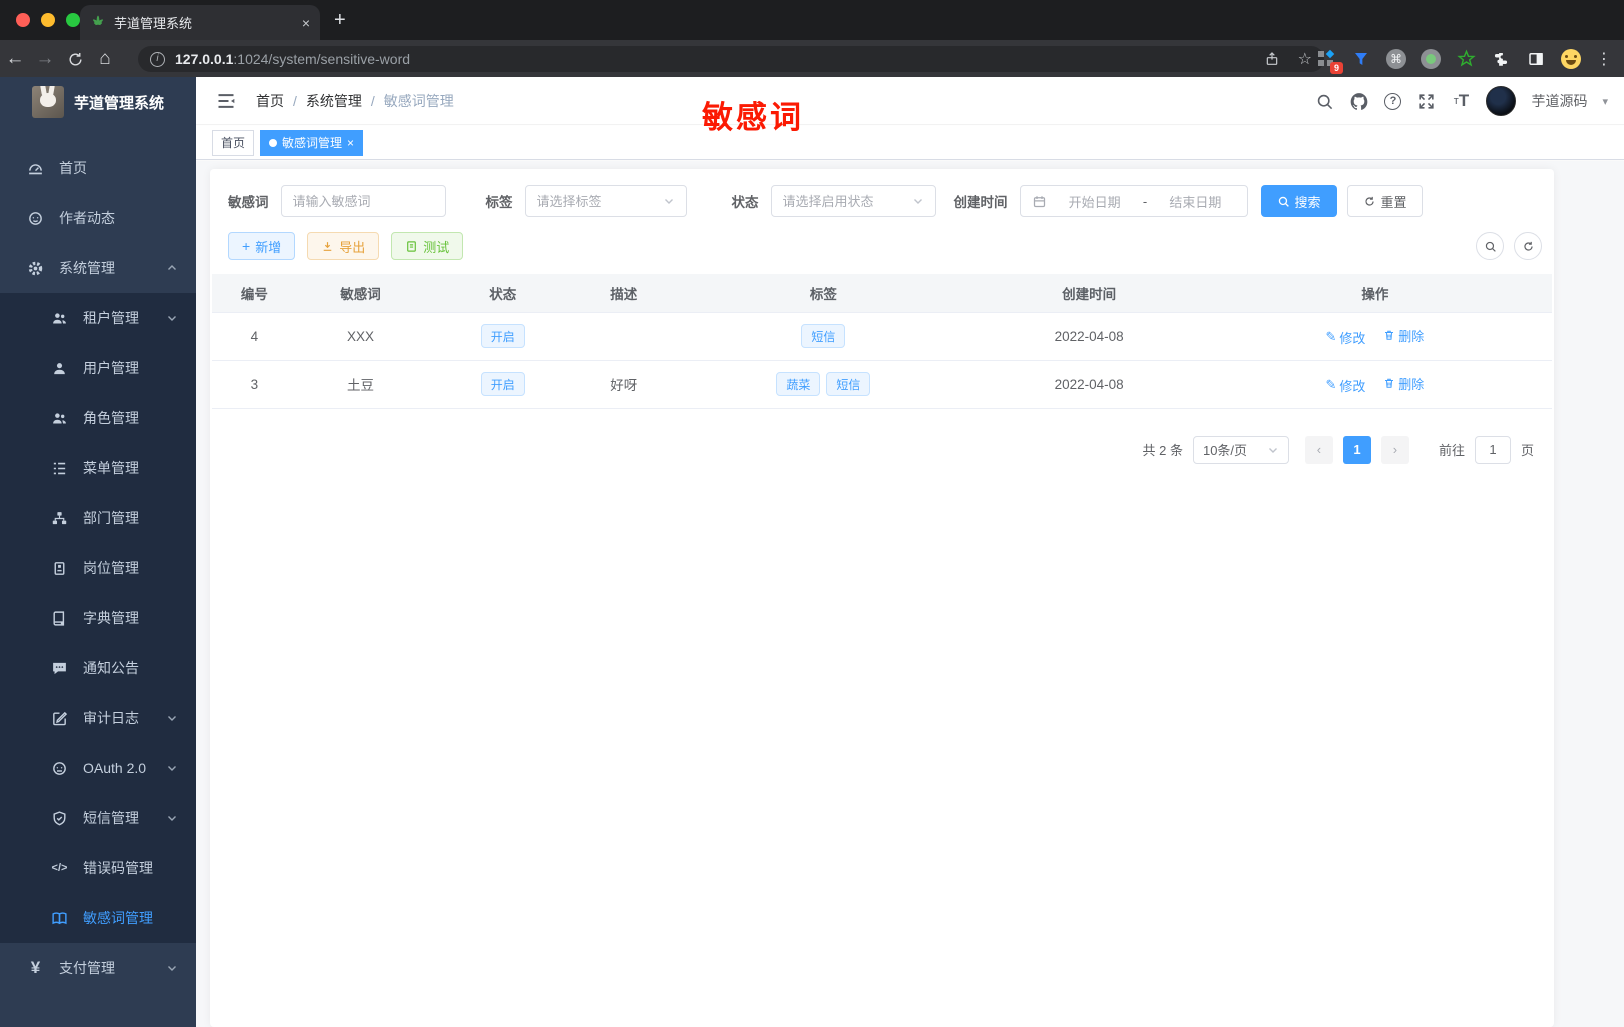 This screenshot has width=1624, height=1027. What do you see at coordinates (157, 59) in the screenshot?
I see `site-info-icon: i` at bounding box center [157, 59].